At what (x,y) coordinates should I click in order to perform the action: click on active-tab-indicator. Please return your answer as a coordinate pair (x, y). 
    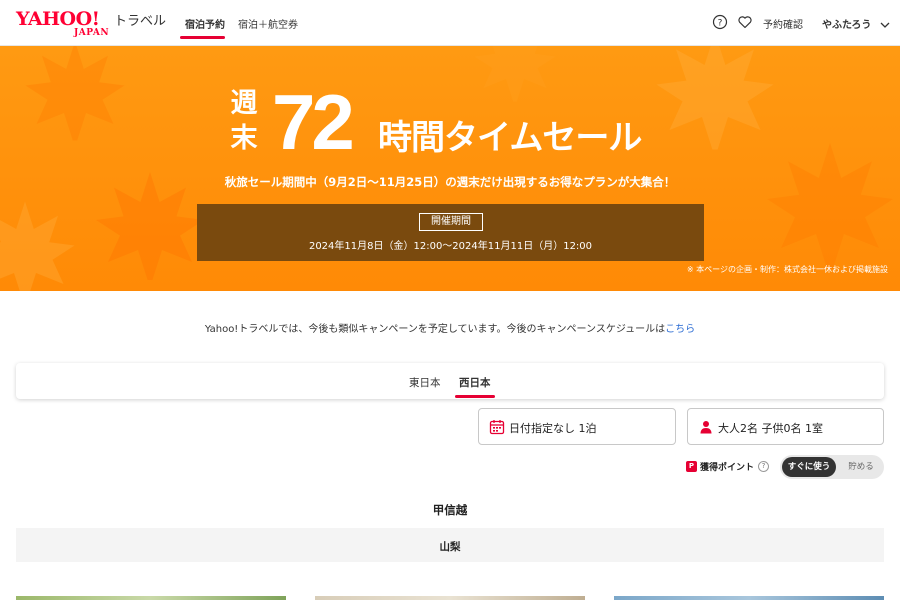
    Looking at the image, I should click on (202, 37).